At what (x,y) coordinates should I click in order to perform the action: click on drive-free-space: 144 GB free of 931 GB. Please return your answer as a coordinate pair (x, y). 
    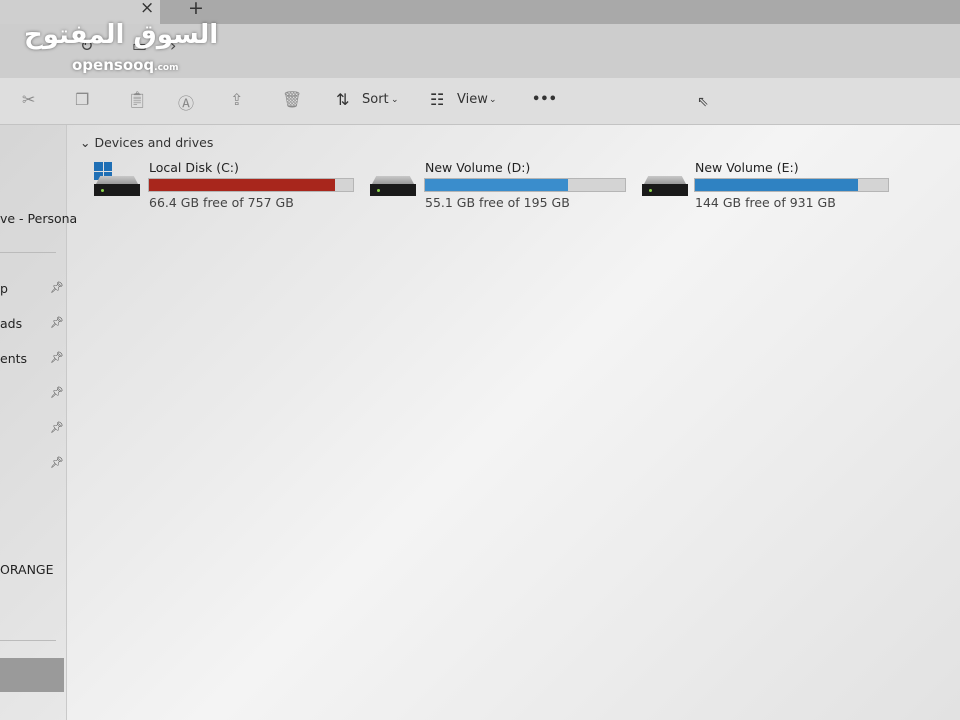
    Looking at the image, I should click on (765, 202).